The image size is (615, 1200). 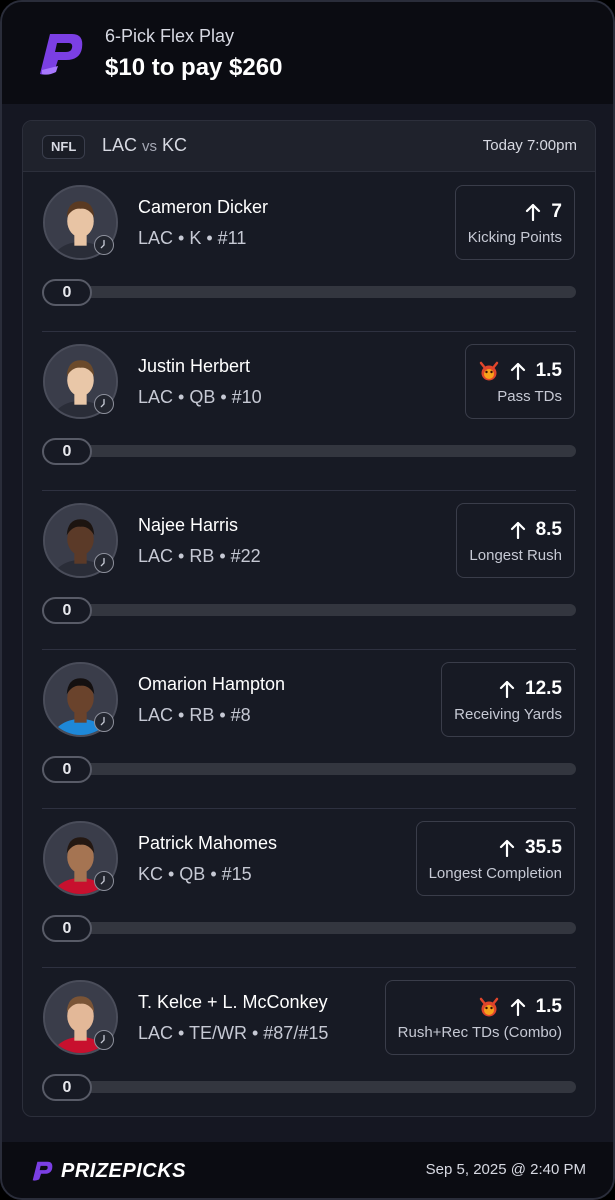 What do you see at coordinates (170, 36) in the screenshot?
I see `play-type-title: 6-Pick Flex Play` at bounding box center [170, 36].